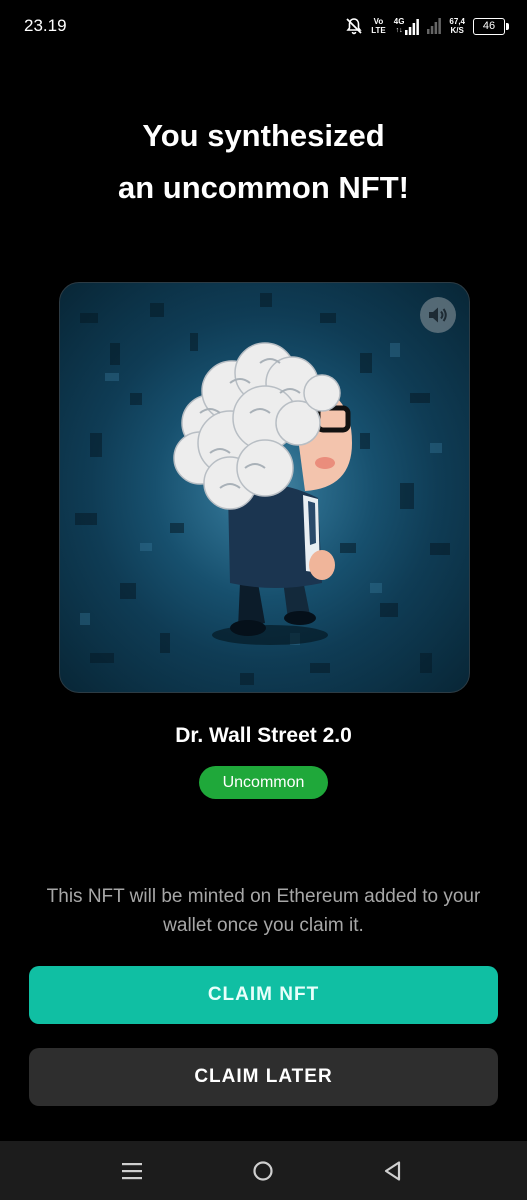 This screenshot has width=527, height=1200. I want to click on claim-nft-button: CLAIM NFT, so click(263, 995).